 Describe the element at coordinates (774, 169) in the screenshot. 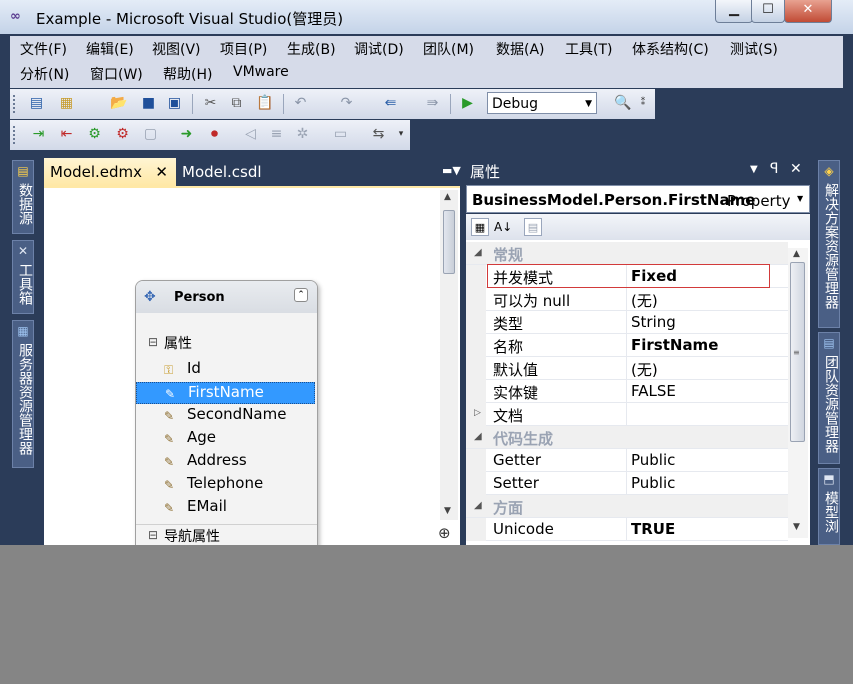

I see `auto-hide-pin-icon: ꟼ` at that location.